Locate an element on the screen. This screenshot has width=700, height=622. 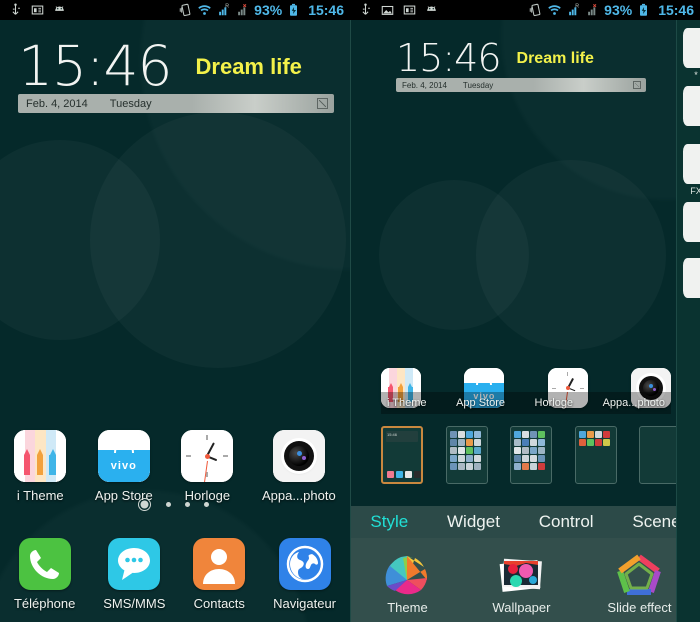
camera-icon is located at coordinates (298, 456).